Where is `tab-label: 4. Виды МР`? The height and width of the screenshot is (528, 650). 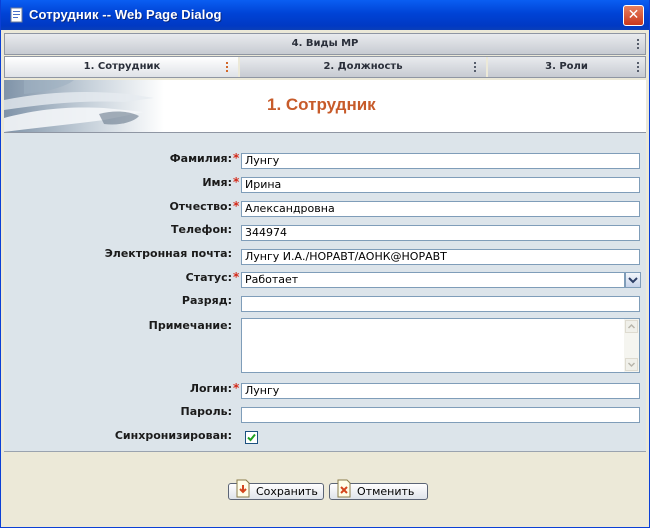 tab-label: 4. Виды МР is located at coordinates (325, 43).